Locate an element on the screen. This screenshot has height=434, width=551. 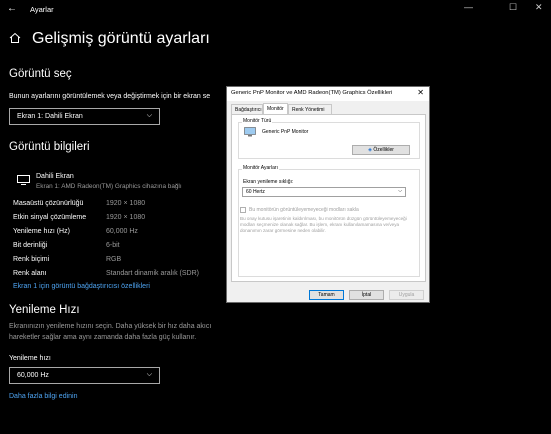
info-label: Yenileme hızı (Hz) is located at coordinates (41, 231).